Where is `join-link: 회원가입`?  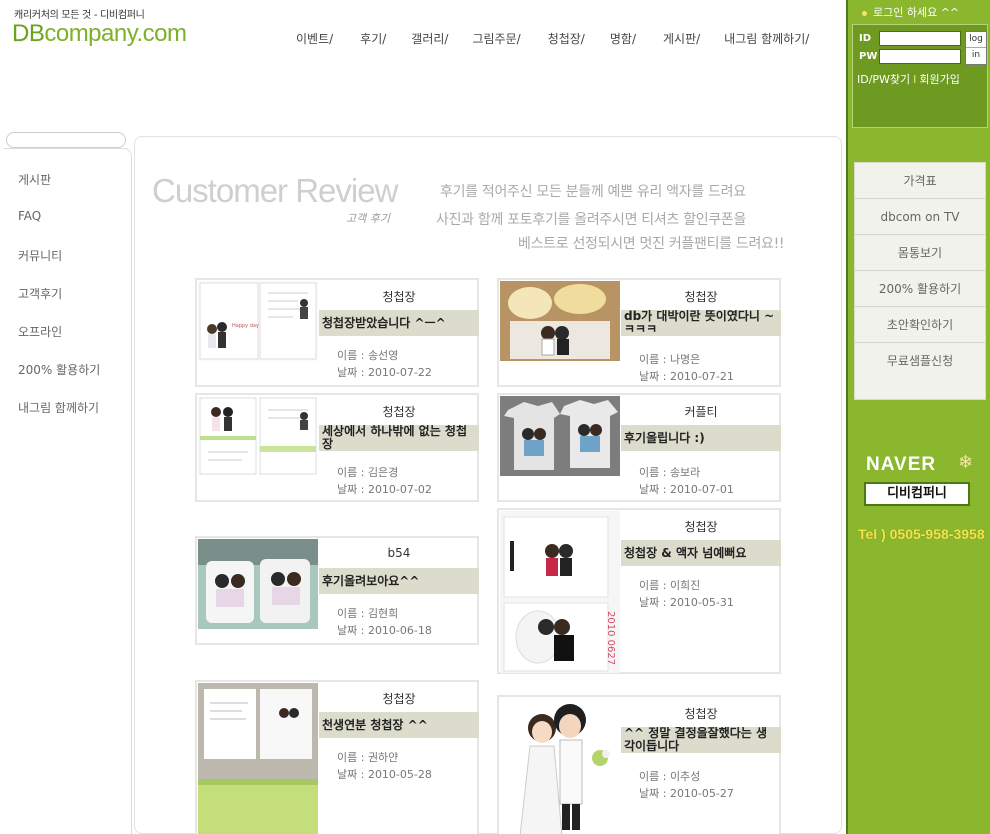
join-link: 회원가입 is located at coordinates (939, 79).